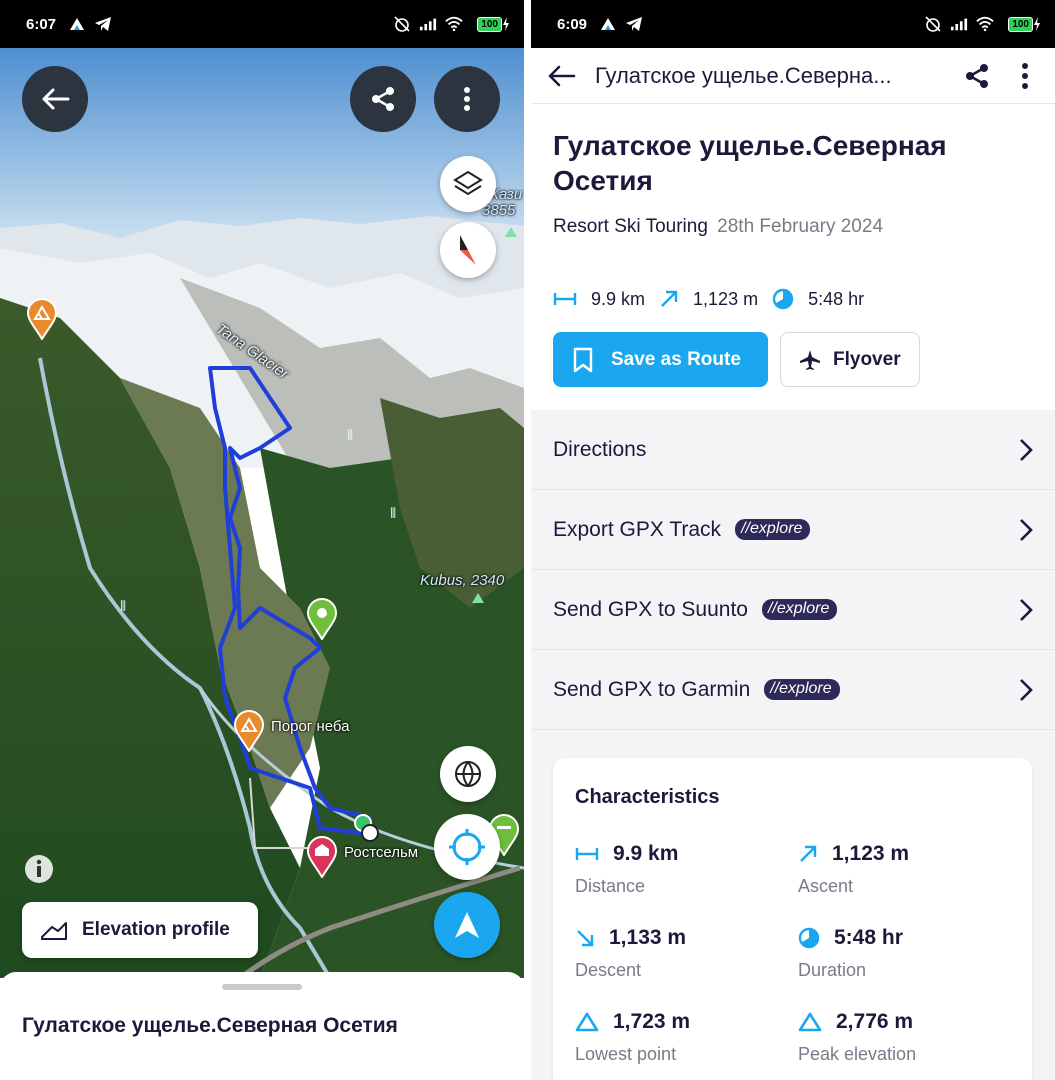 This screenshot has height=1080, width=1055. Describe the element at coordinates (793, 24) in the screenshot. I see `status-bar: 6:09 100` at that location.